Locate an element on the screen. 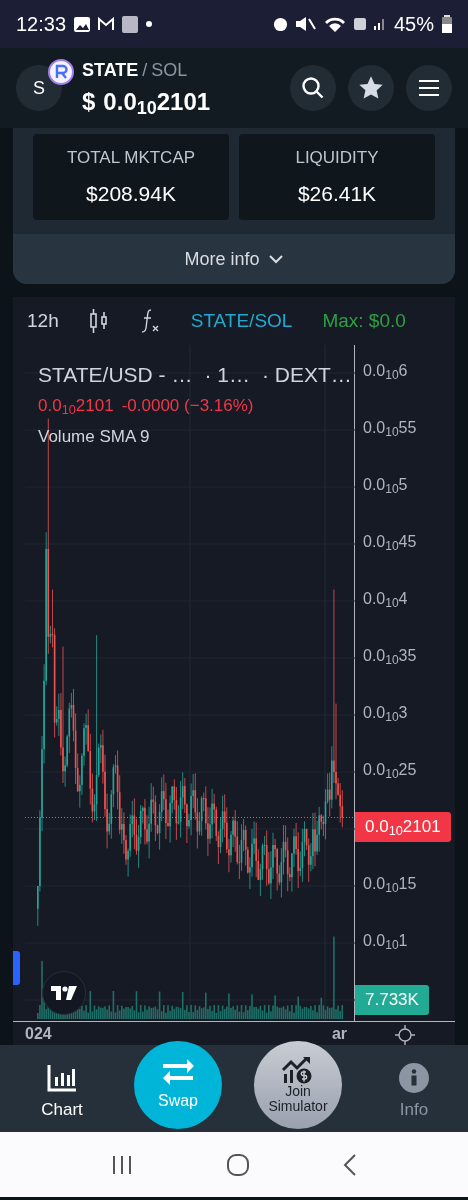 The width and height of the screenshot is (468, 1200). price-axis-label: 0.0$_{10}$5 is located at coordinates (385, 484).